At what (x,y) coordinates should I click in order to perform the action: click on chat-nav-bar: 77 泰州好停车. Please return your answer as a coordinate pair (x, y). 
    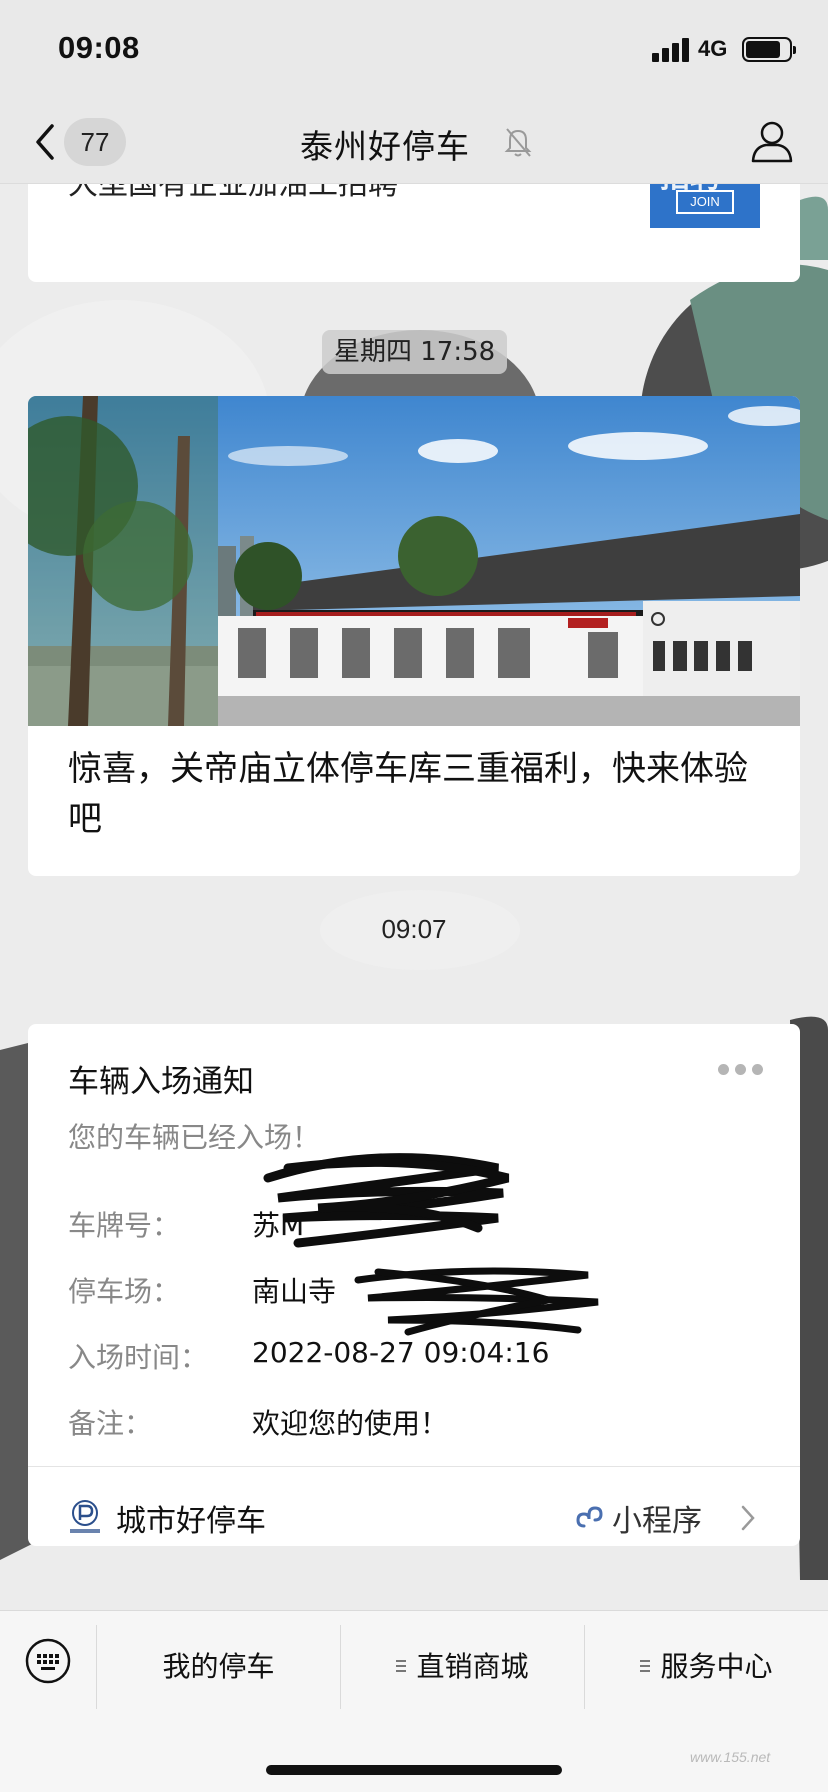
    Looking at the image, I should click on (414, 142).